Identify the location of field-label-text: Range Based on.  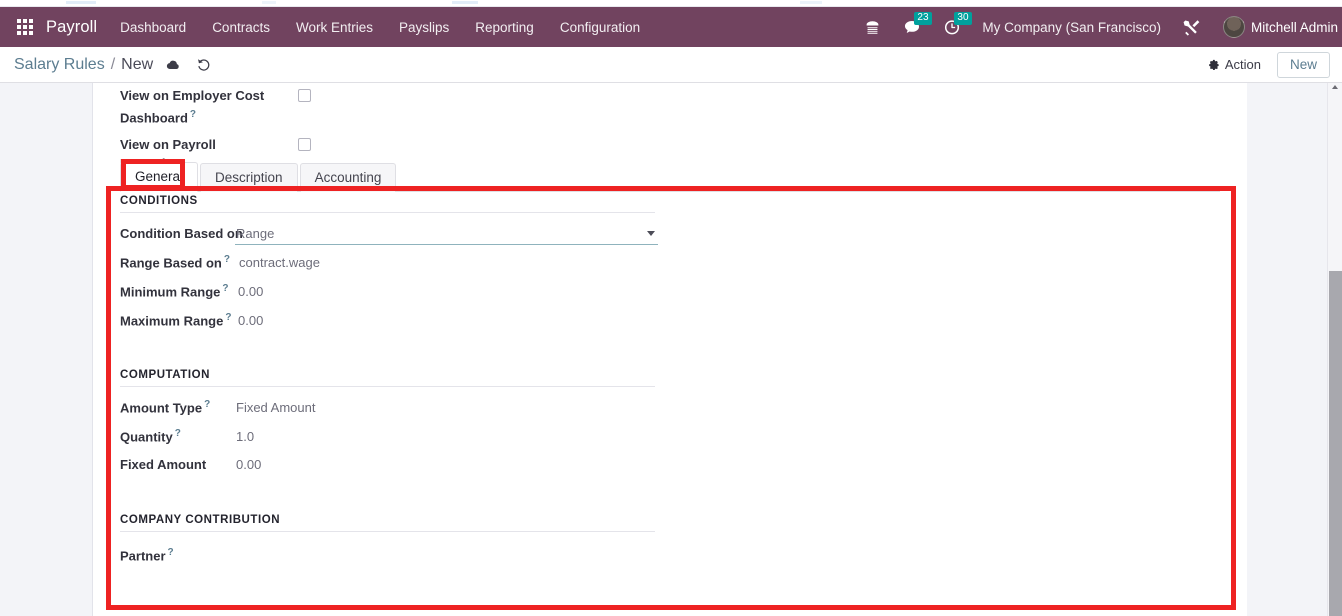
(171, 263).